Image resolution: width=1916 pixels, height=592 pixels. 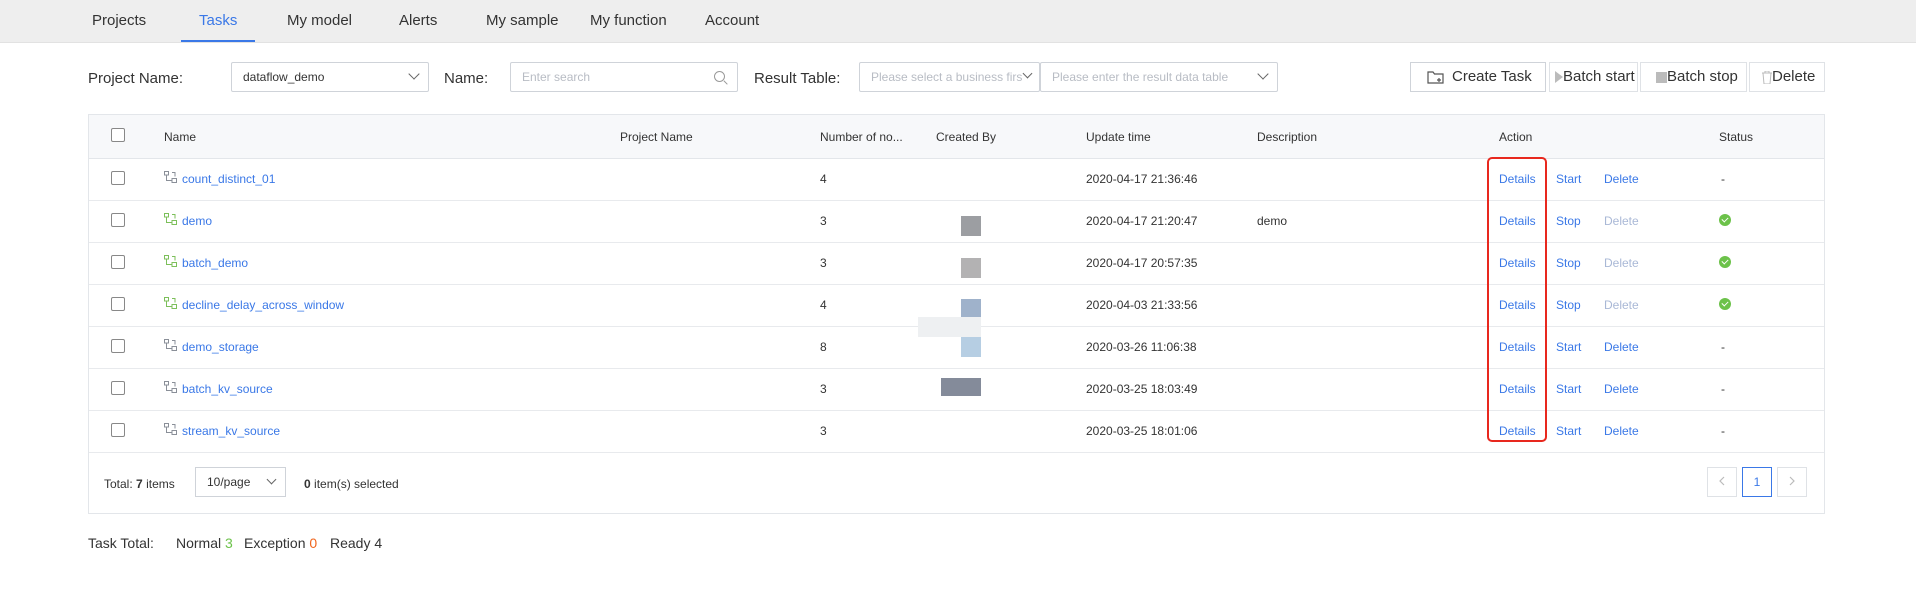 What do you see at coordinates (1118, 137) in the screenshot?
I see `header-update-time: Update time` at bounding box center [1118, 137].